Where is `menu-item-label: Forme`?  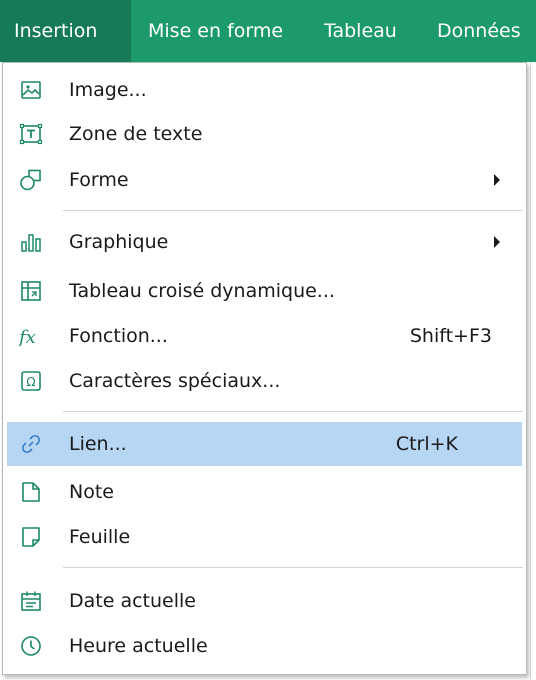
menu-item-label: Forme is located at coordinates (99, 180).